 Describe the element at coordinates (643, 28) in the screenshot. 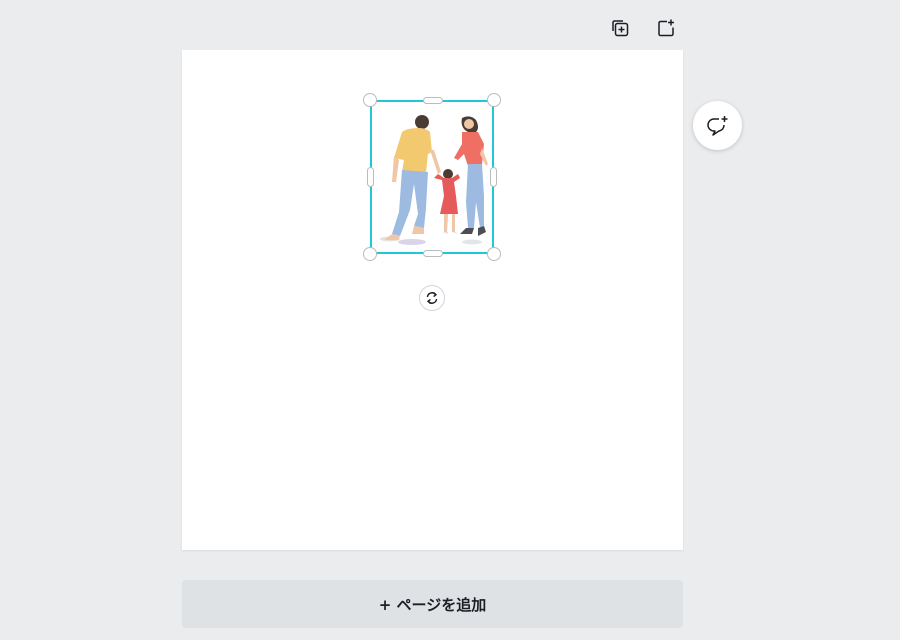

I see `page-toolbar` at that location.